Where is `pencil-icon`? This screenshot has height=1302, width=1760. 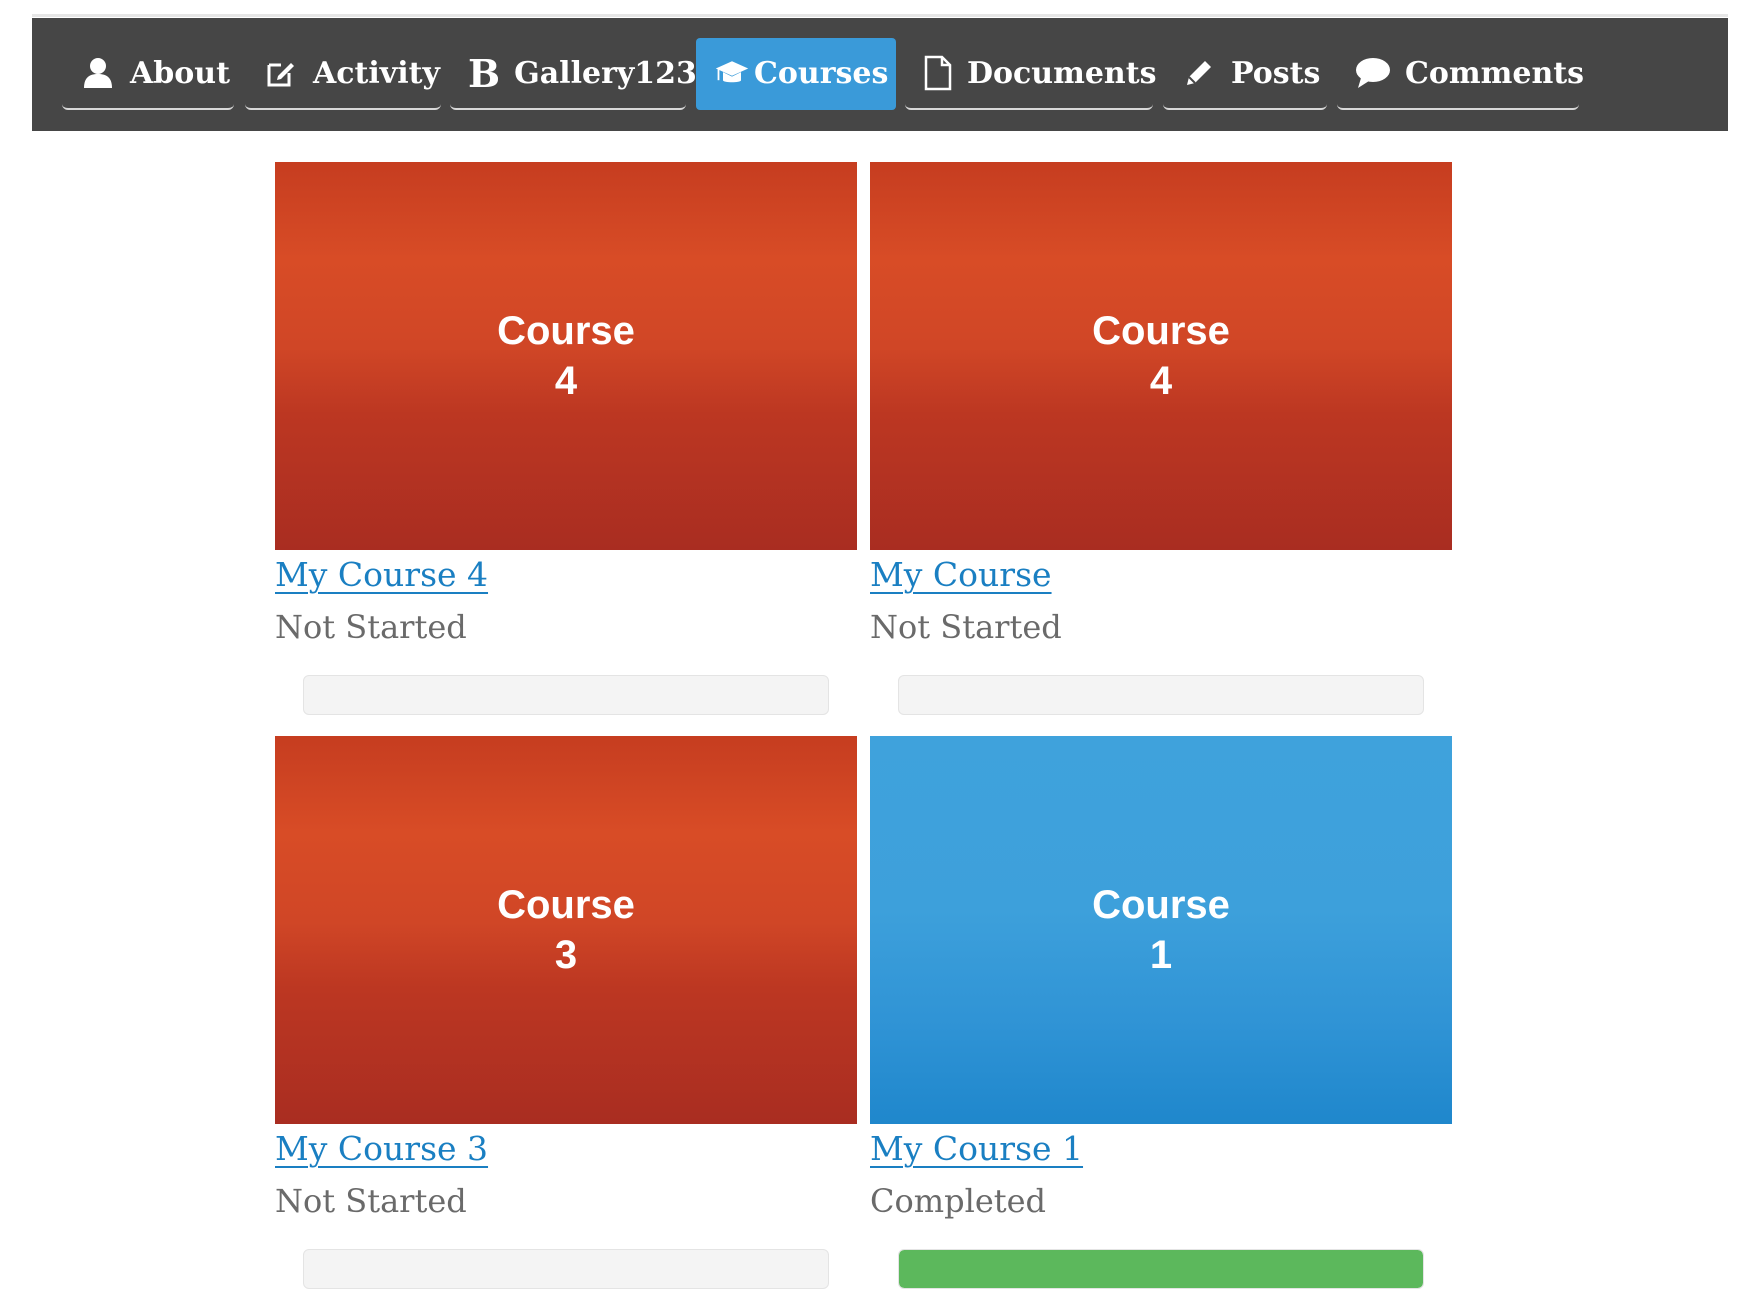
pencil-icon is located at coordinates (1199, 73).